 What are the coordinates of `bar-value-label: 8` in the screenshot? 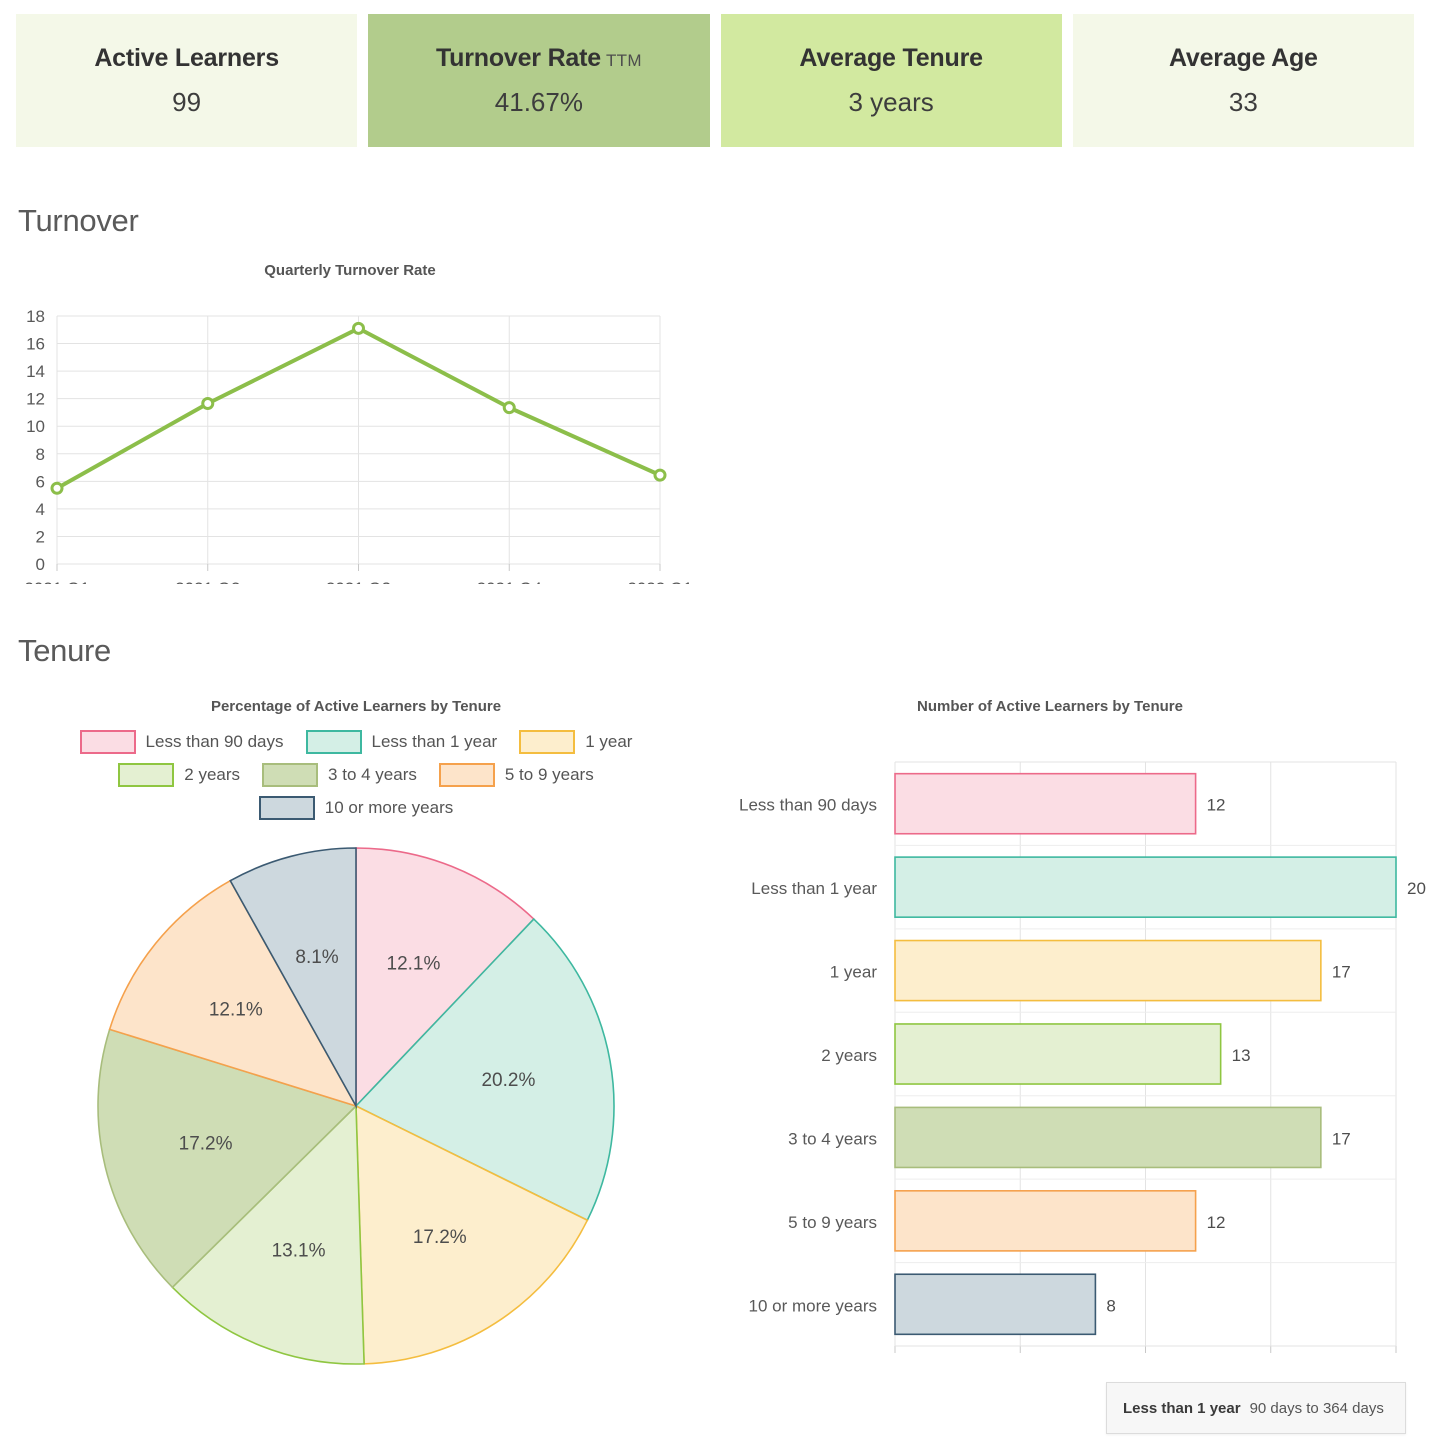 It's located at (1110, 1305).